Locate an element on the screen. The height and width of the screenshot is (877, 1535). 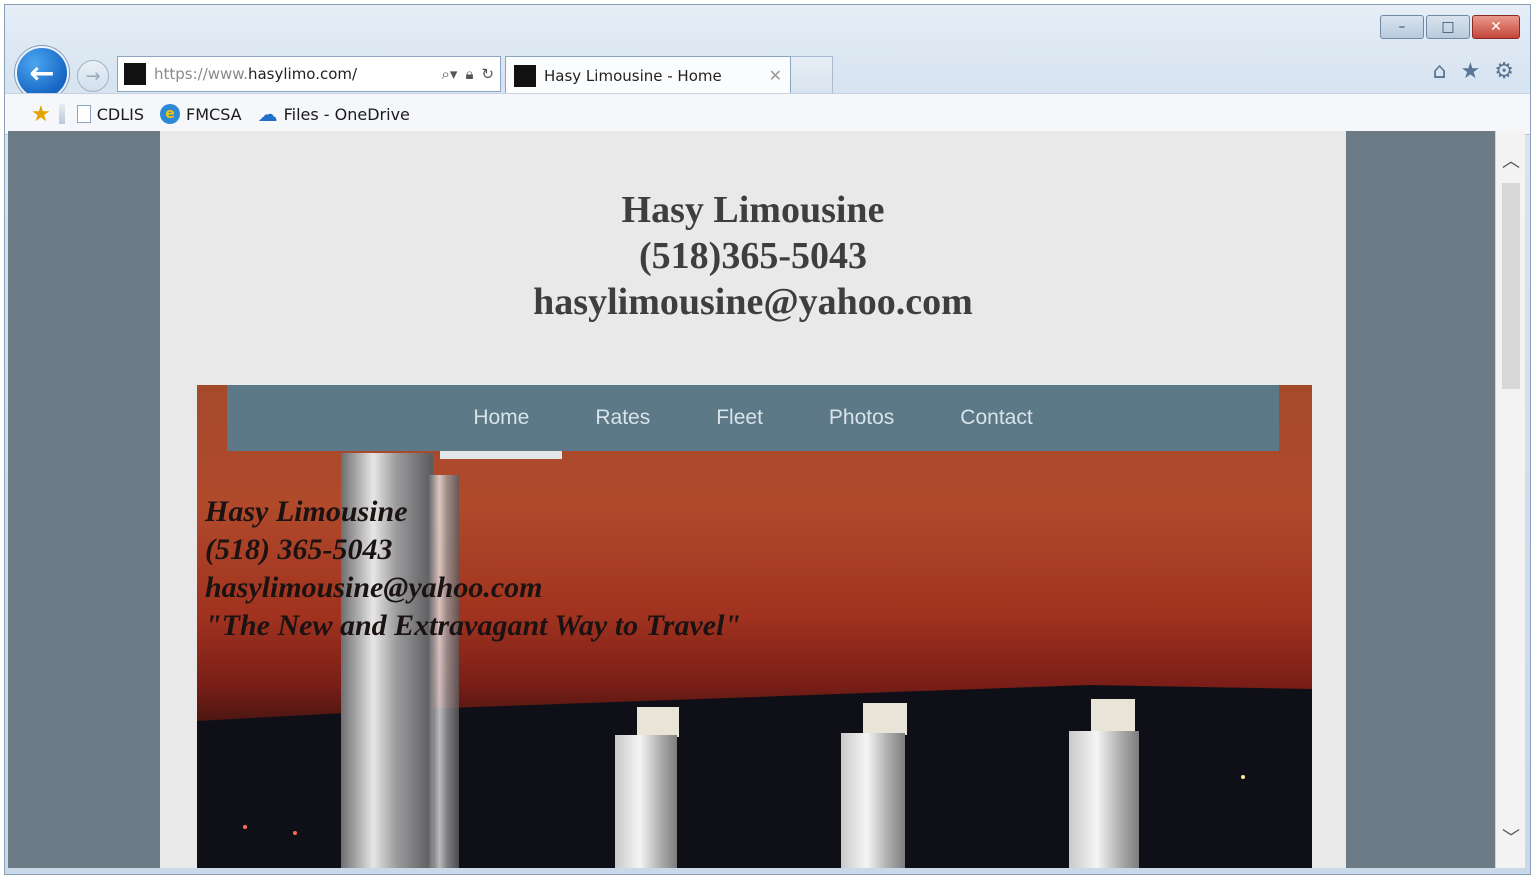
url-text: https://www.hasylimo.com/ is located at coordinates (294, 74).